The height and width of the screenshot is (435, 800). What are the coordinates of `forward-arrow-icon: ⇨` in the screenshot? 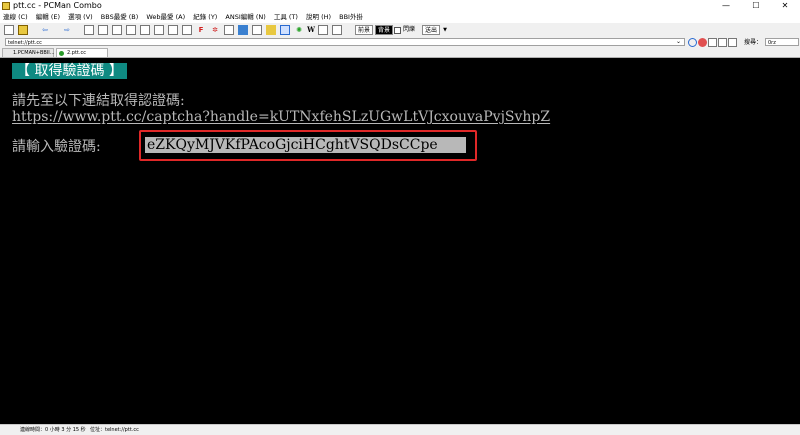 It's located at (67, 30).